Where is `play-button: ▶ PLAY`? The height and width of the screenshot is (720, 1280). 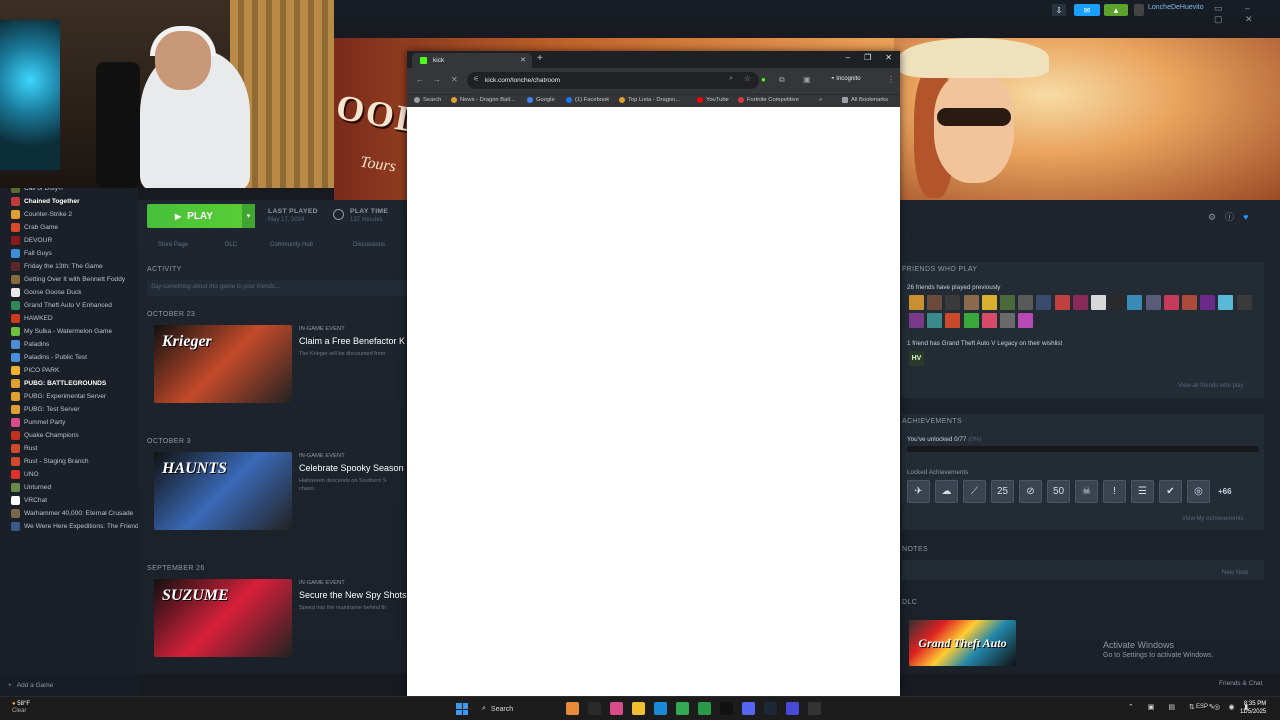 play-button: ▶ PLAY is located at coordinates (201, 216).